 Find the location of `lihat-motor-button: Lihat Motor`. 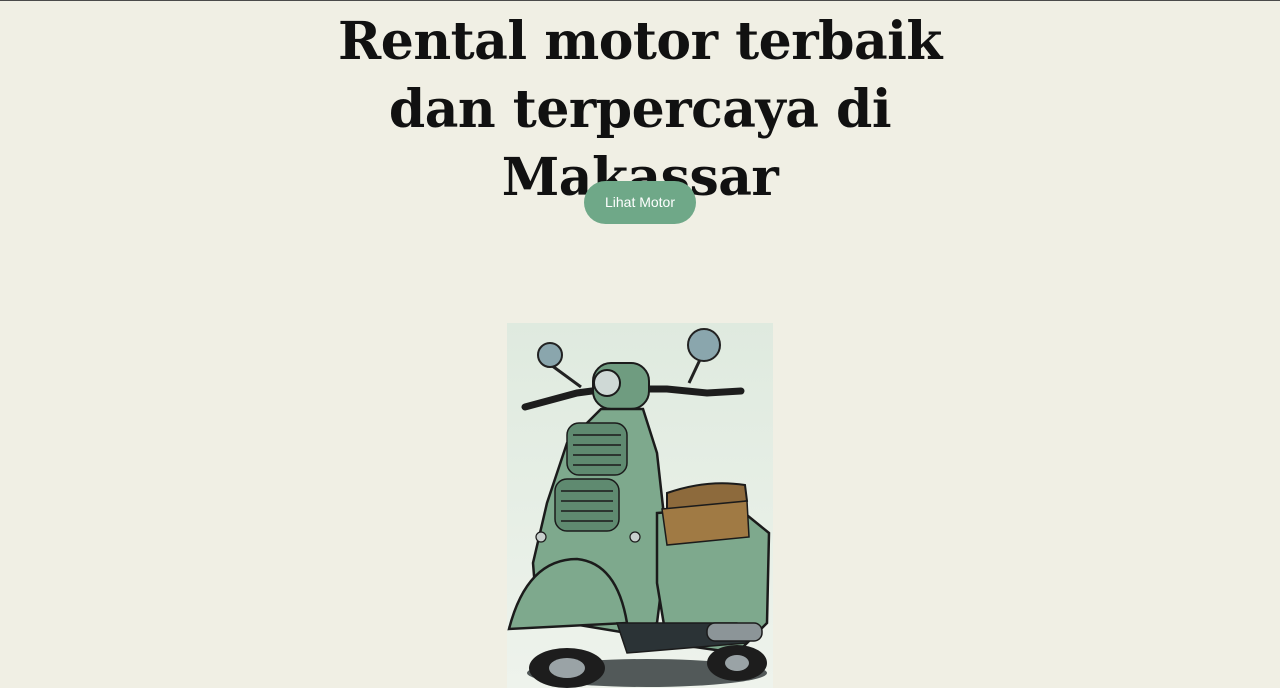

lihat-motor-button: Lihat Motor is located at coordinates (640, 202).